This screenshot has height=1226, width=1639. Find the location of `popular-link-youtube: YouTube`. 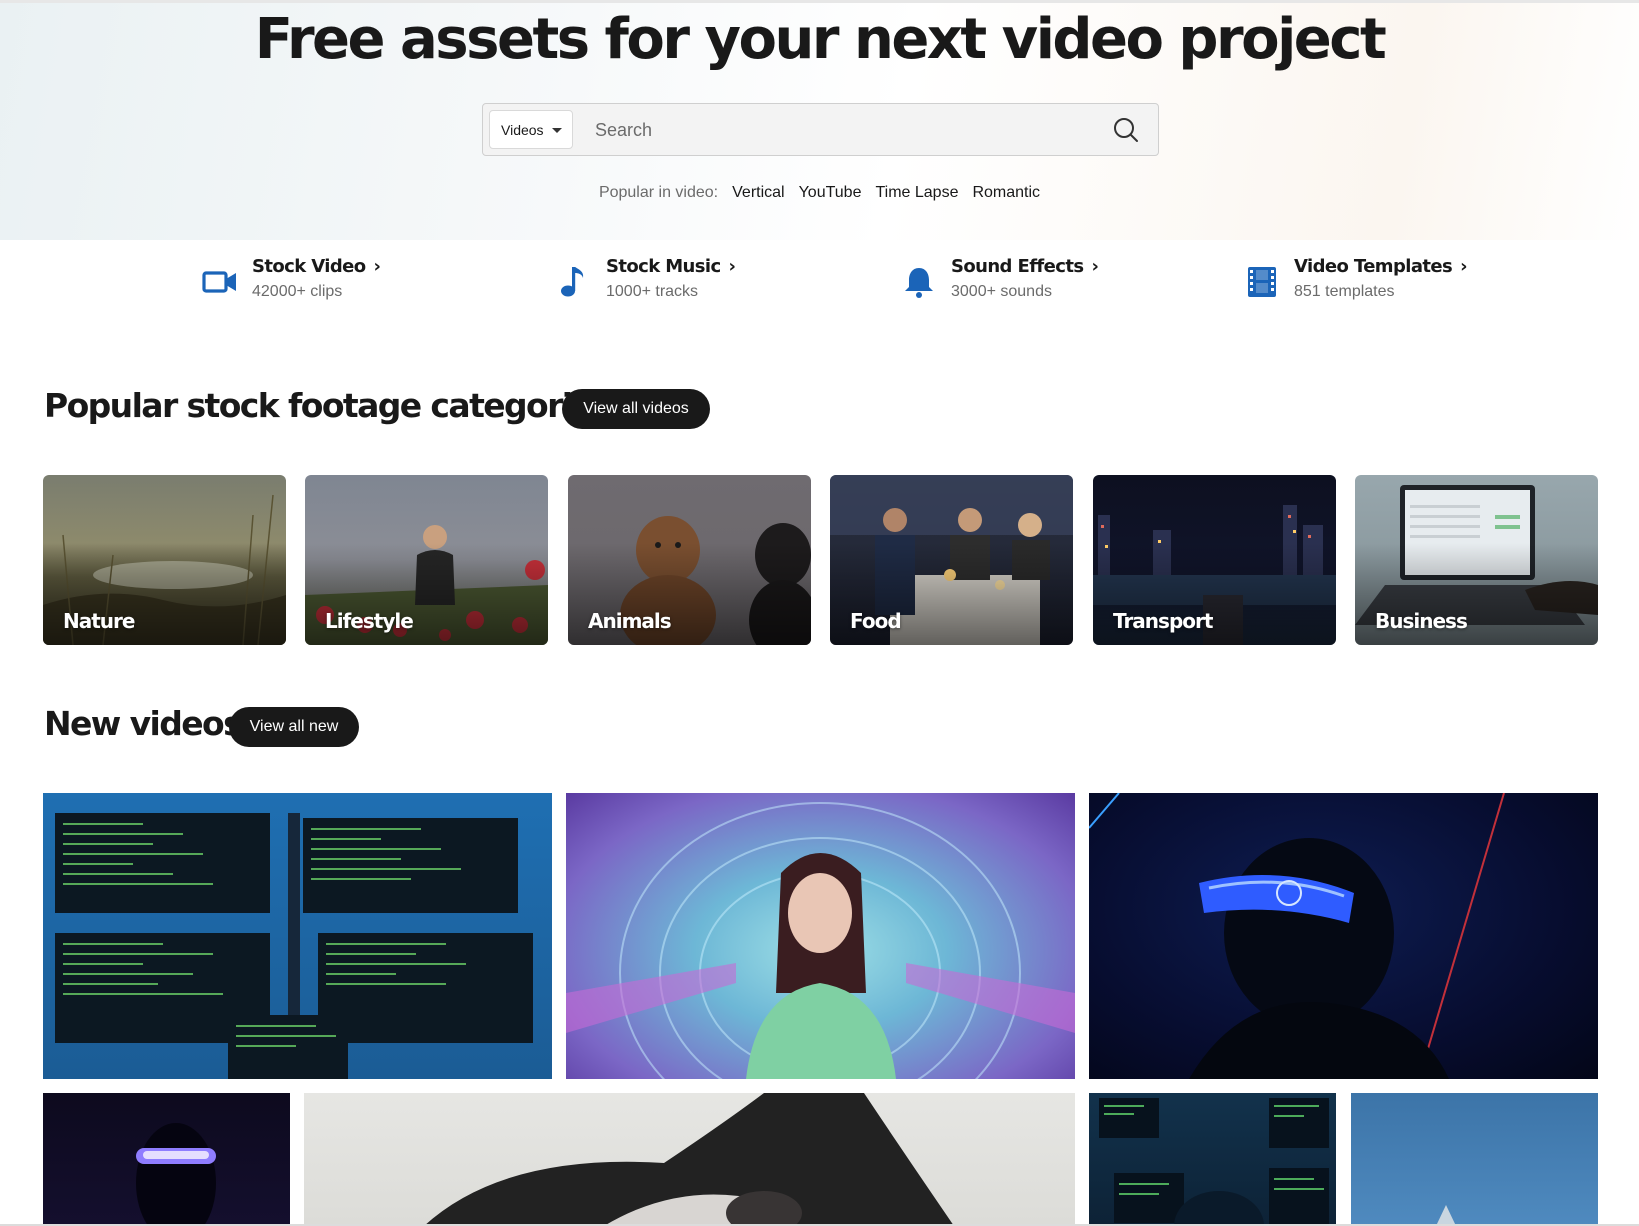

popular-link-youtube: YouTube is located at coordinates (830, 193).